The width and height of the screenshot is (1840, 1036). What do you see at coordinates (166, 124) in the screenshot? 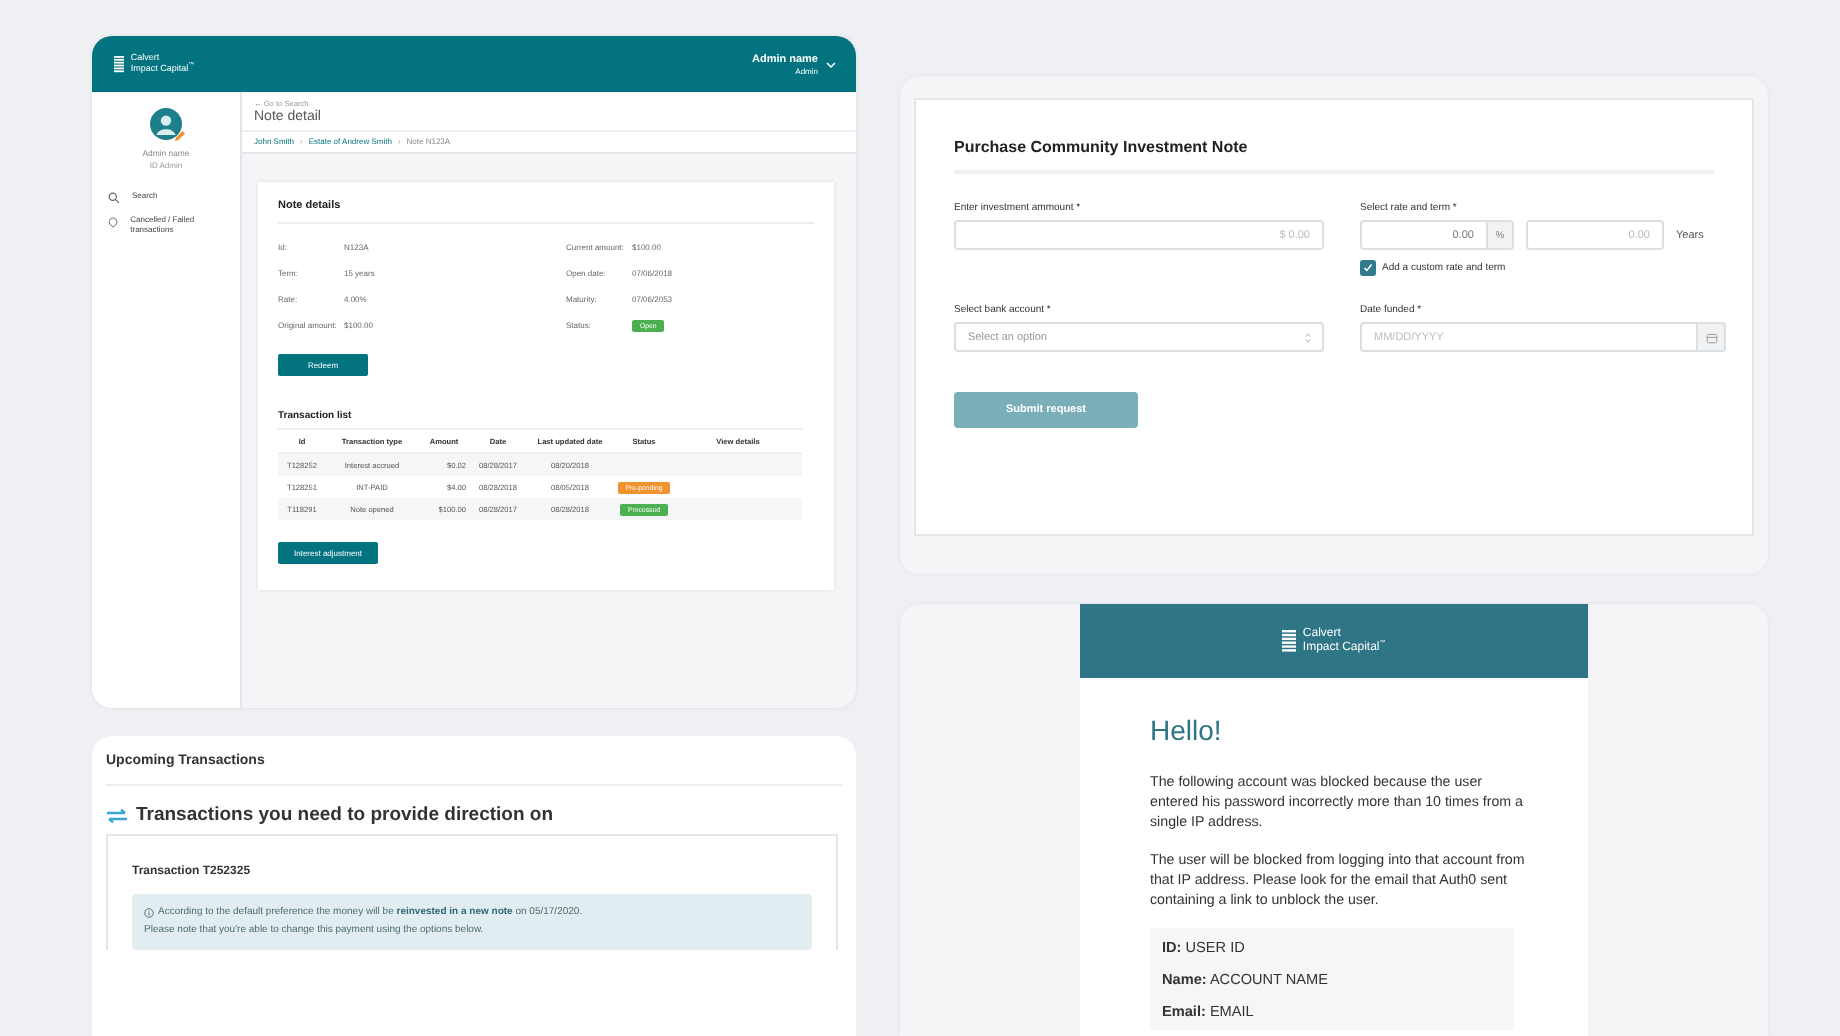
I see `avatar` at bounding box center [166, 124].